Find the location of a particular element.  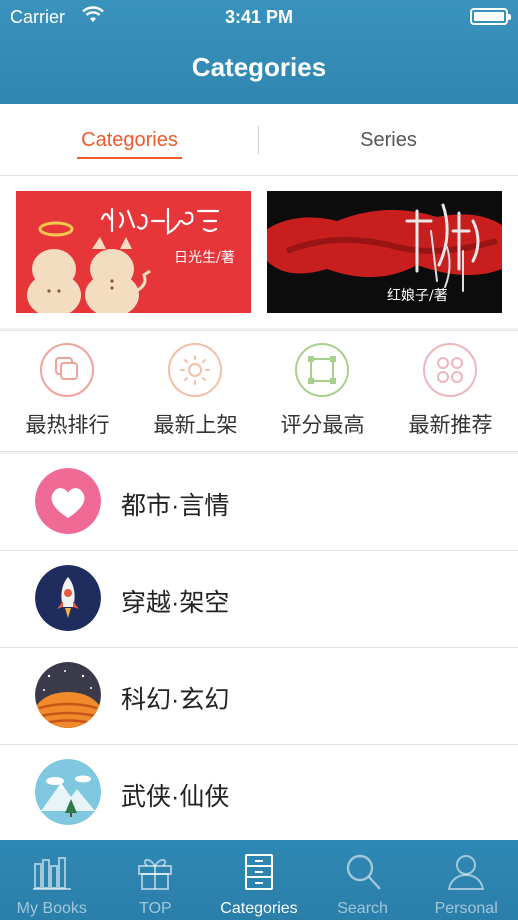

rocket-icon is located at coordinates (68, 598).